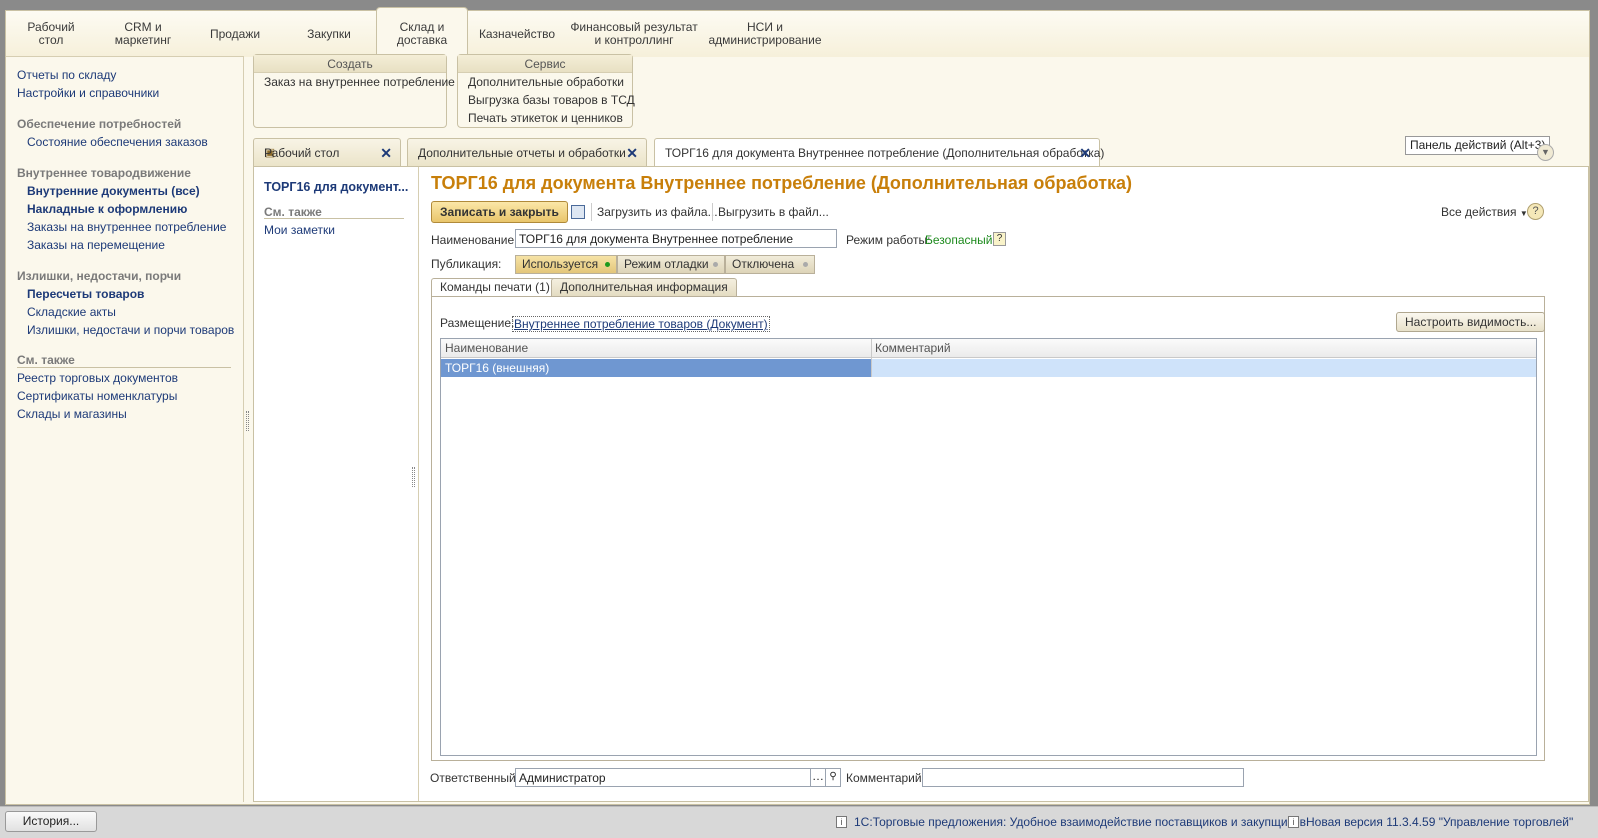 This screenshot has height=838, width=1598. I want to click on section-treasury: Казначейство, so click(517, 34).